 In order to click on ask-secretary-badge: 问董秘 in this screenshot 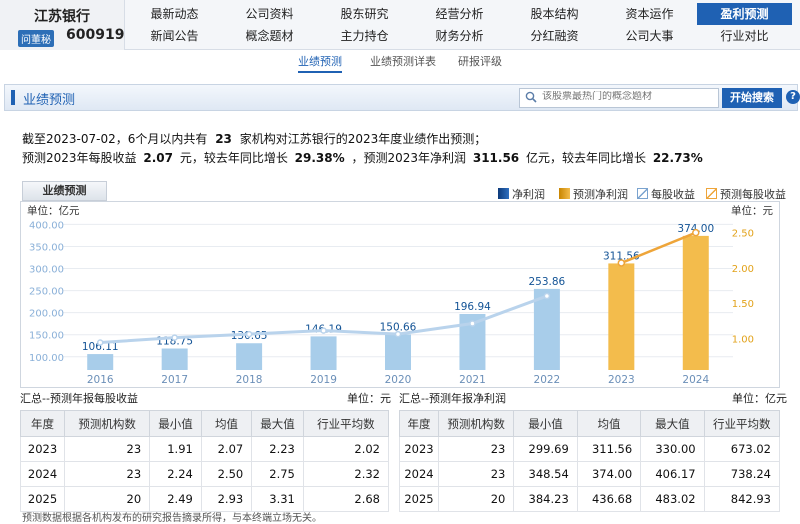, I will do `click(36, 38)`.